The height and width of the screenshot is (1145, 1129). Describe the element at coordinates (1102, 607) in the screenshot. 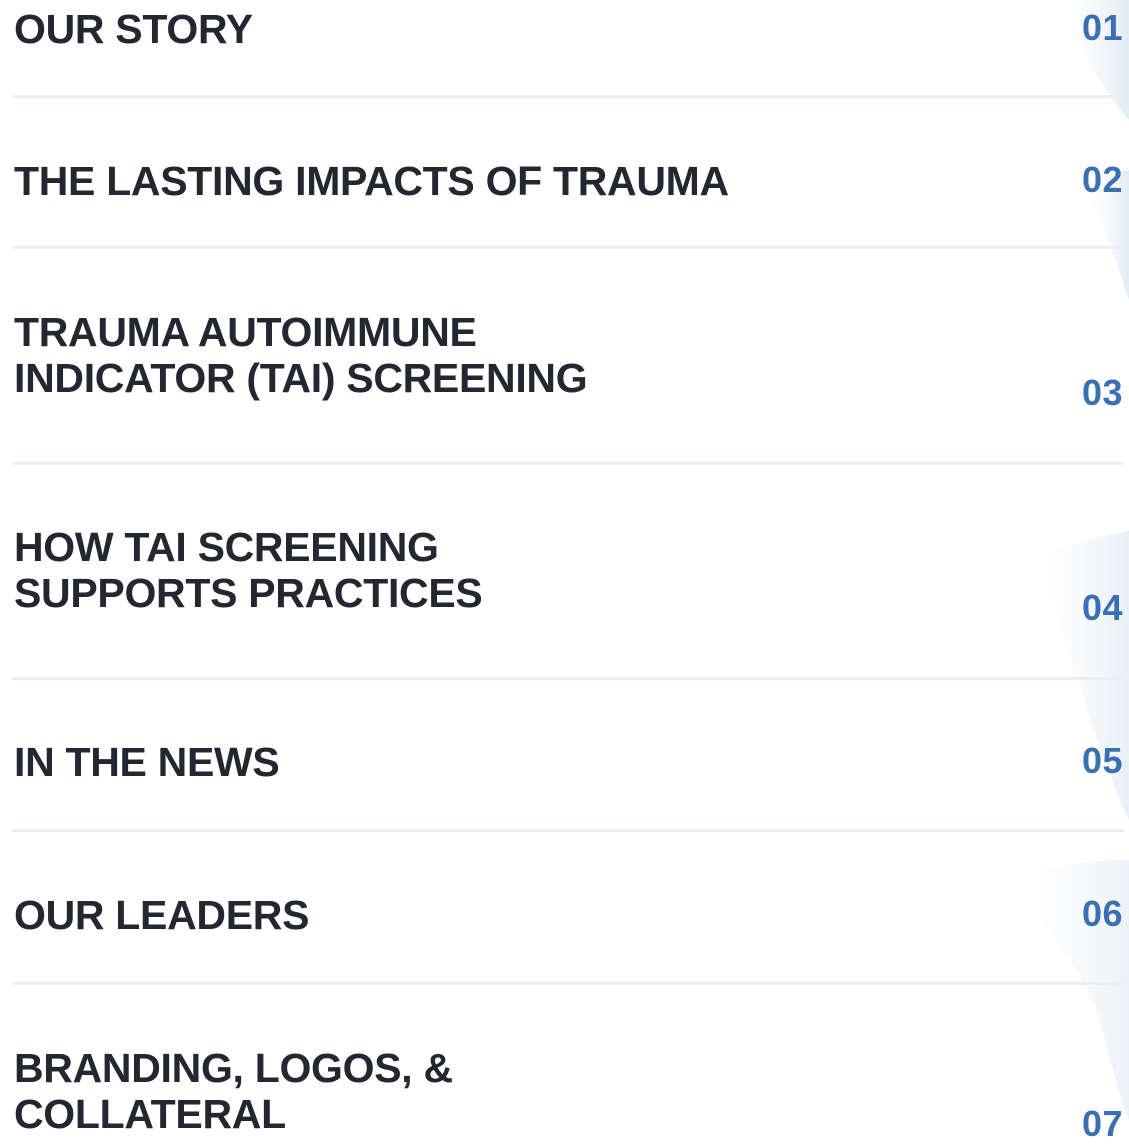

I see `toc-entry-number: 04` at that location.